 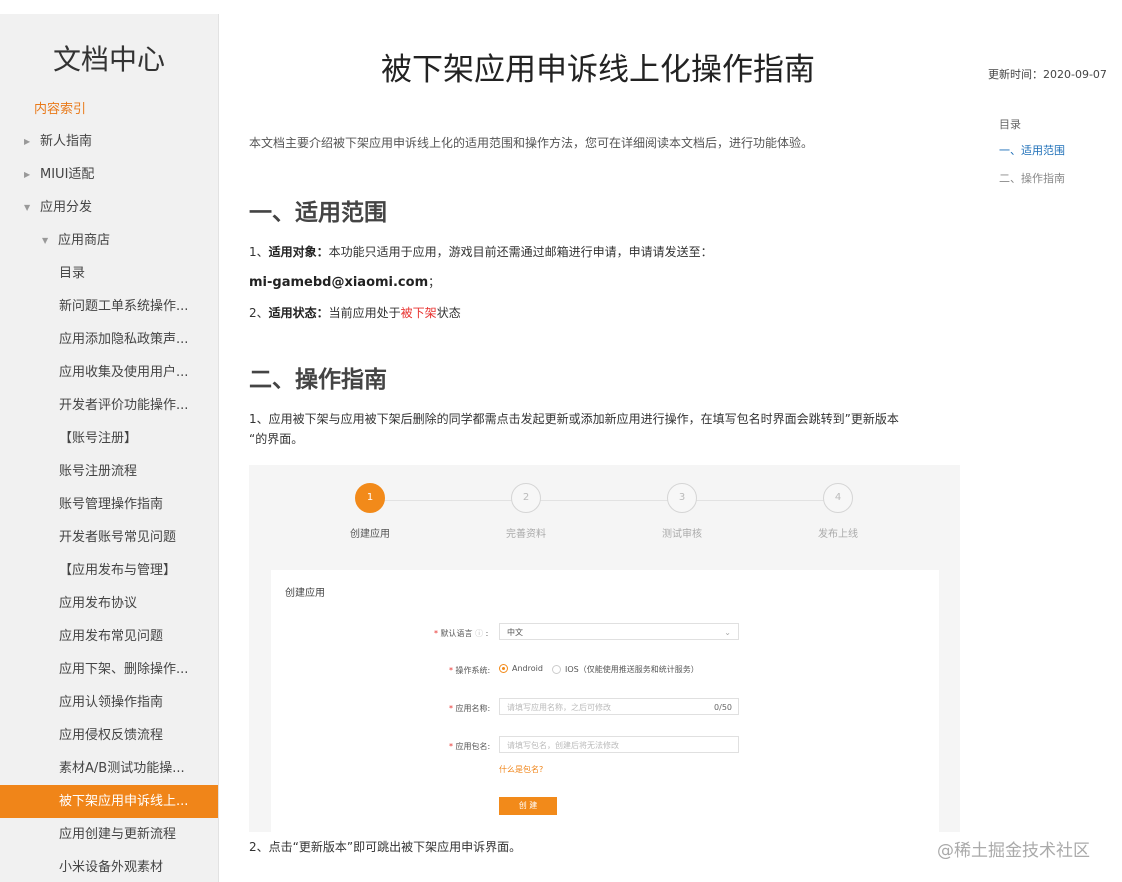 I want to click on table-of-contents: 目录 一、适用范围 二、操作指南, so click(x=1032, y=157).